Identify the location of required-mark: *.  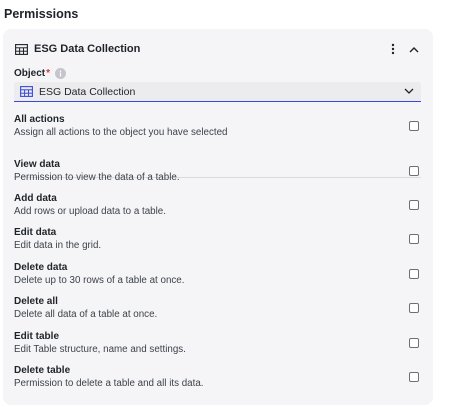
(48, 73).